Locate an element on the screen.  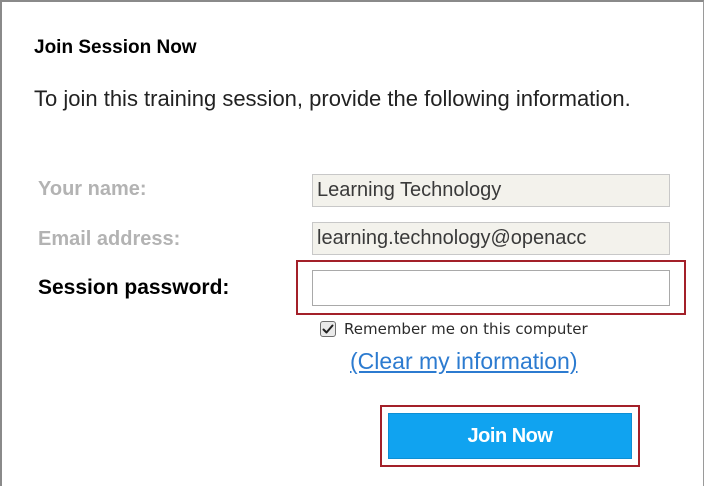
session-password-input is located at coordinates (491, 288).